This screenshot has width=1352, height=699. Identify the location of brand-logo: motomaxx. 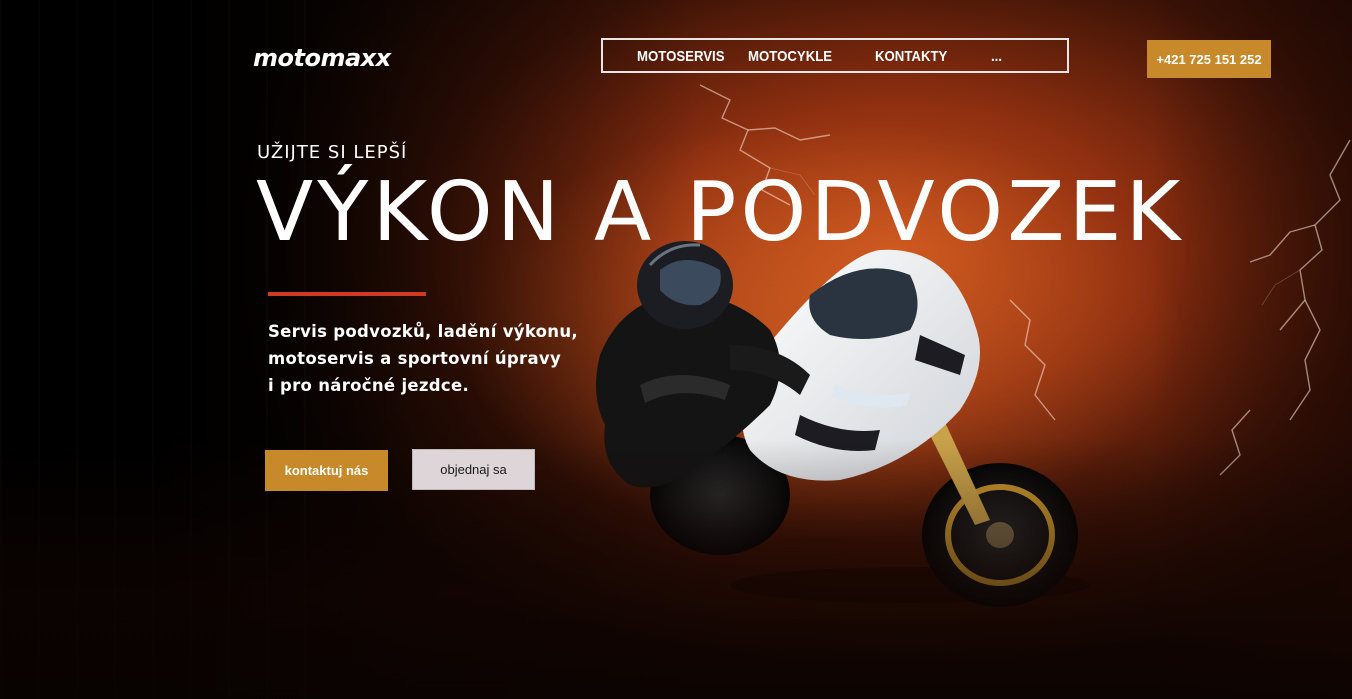
(322, 58).